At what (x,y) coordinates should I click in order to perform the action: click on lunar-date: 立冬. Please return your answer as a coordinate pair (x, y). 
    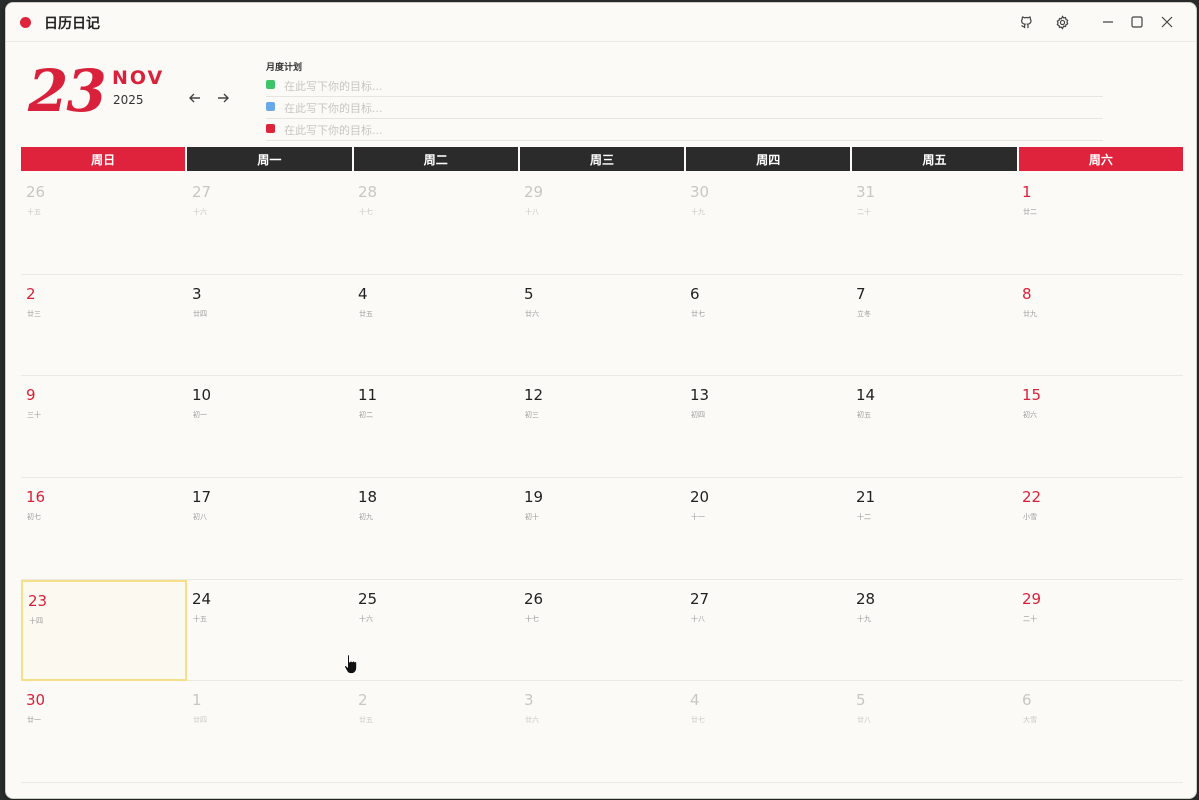
    Looking at the image, I should click on (864, 313).